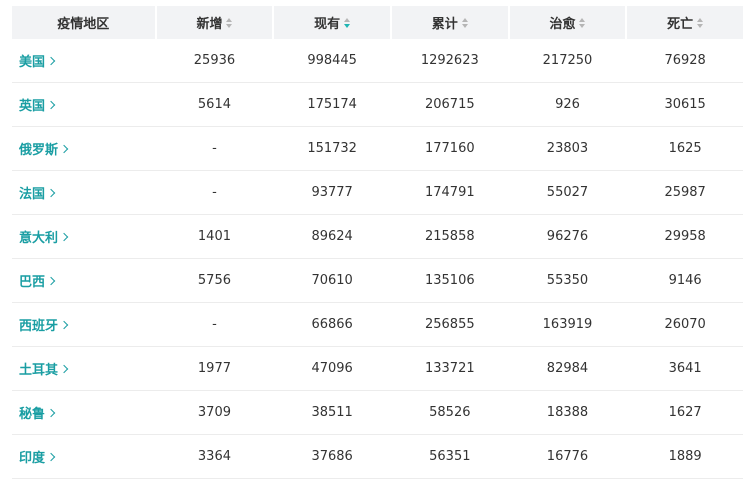 This screenshot has height=488, width=743. What do you see at coordinates (214, 104) in the screenshot?
I see `new-cases-cell: 5614` at bounding box center [214, 104].